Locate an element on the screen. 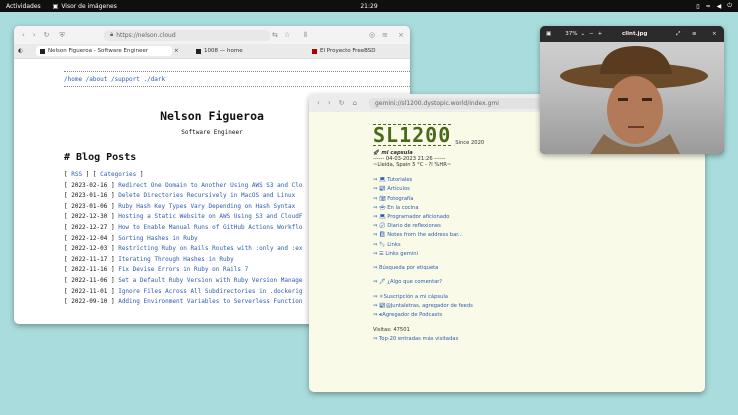 Image resolution: width=738 pixels, height=415 pixels. menu-link: ⇒ 📰︎ Artículos is located at coordinates (539, 189).